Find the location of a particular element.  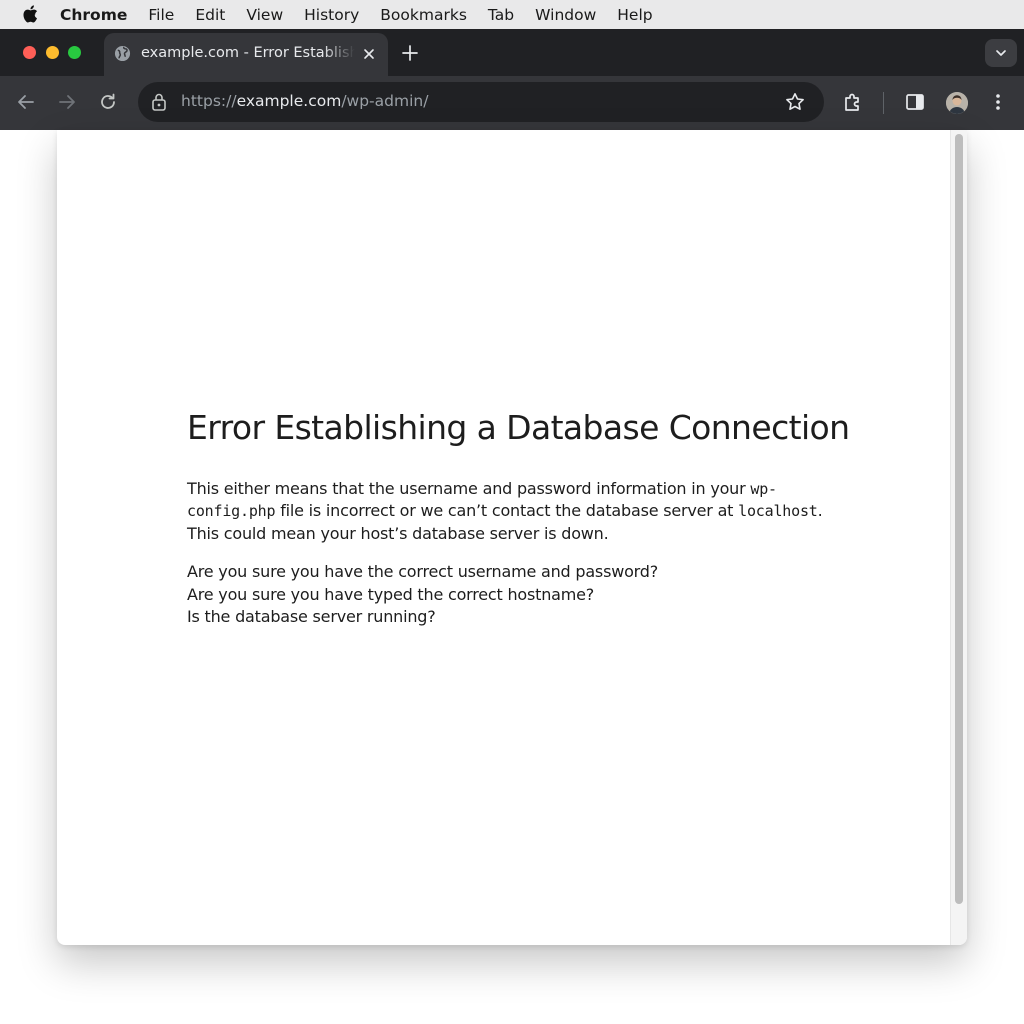

scrollbar is located at coordinates (958, 537).